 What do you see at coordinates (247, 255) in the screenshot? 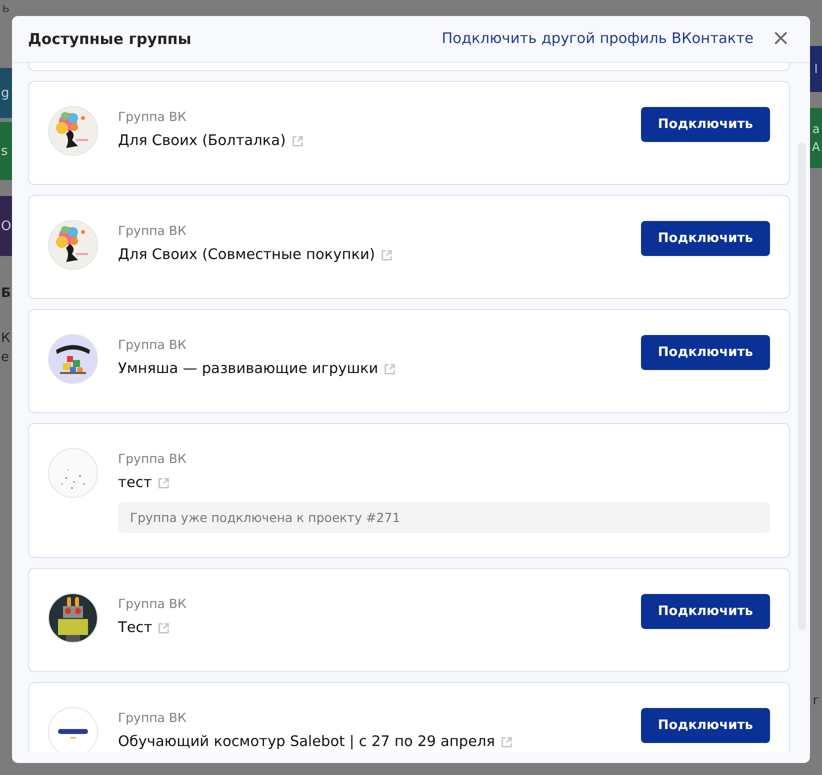
I see `group-name: Для Своих (Совместные покупки)` at bounding box center [247, 255].